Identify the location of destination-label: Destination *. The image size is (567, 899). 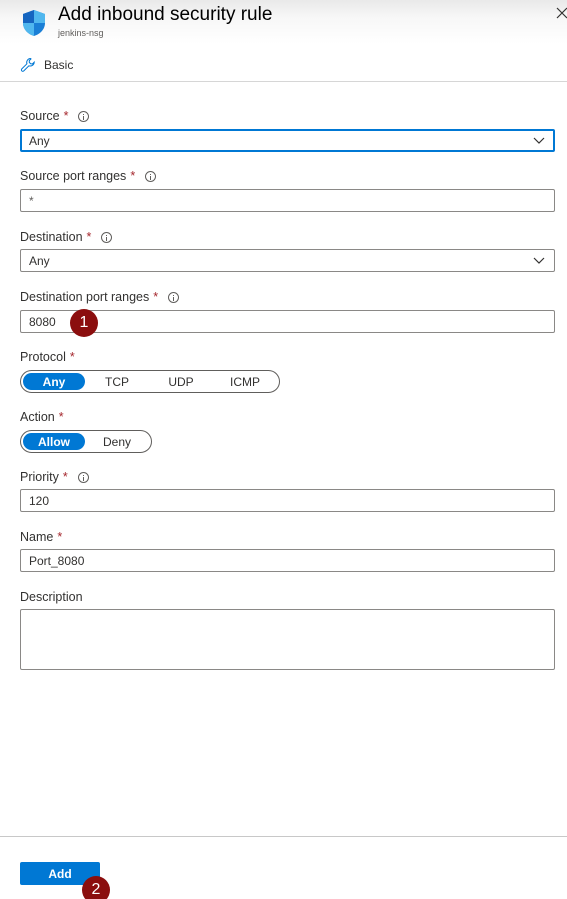
(66, 237).